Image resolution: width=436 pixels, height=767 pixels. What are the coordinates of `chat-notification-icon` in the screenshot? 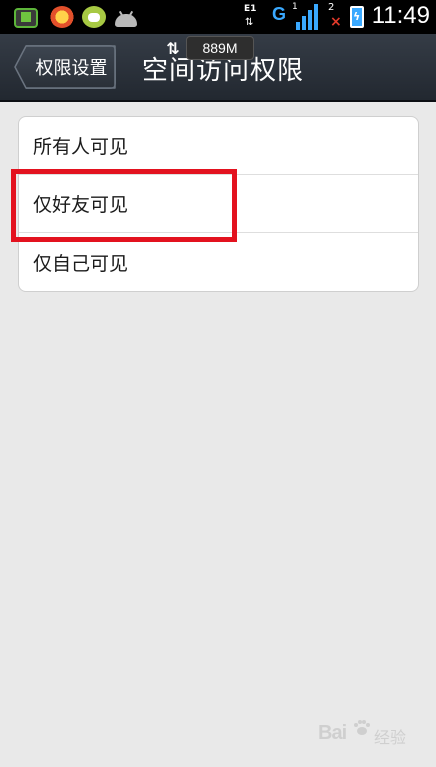 It's located at (94, 17).